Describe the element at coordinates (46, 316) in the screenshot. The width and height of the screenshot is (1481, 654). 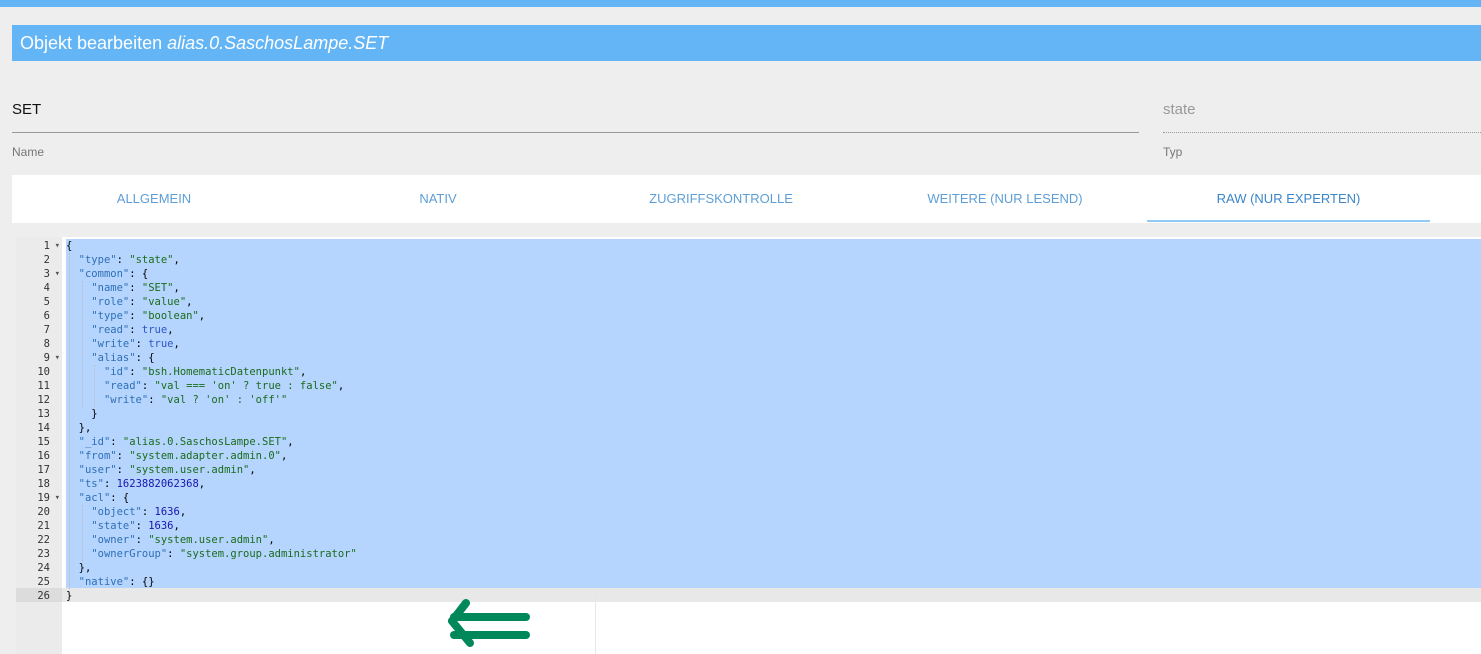
I see `line-number: 6` at that location.